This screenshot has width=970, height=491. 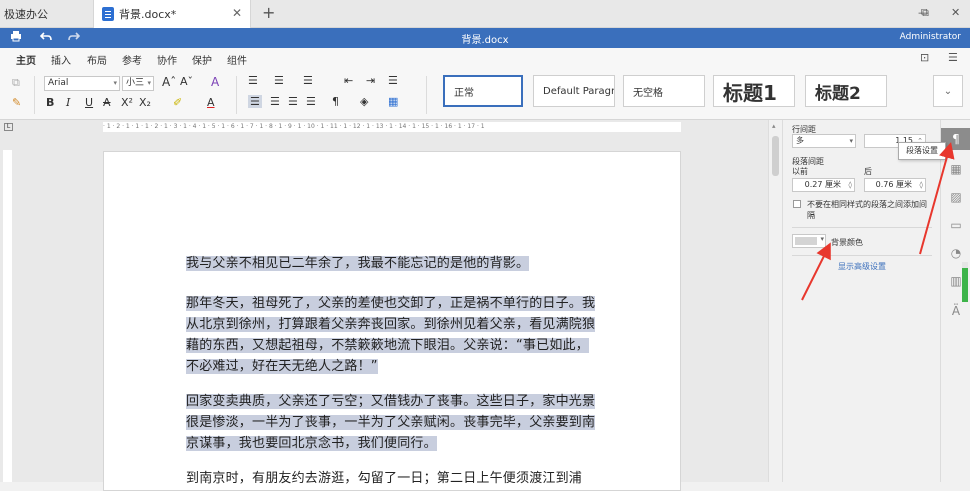 I want to click on style-heading-2: 标题2, so click(x=846, y=91).